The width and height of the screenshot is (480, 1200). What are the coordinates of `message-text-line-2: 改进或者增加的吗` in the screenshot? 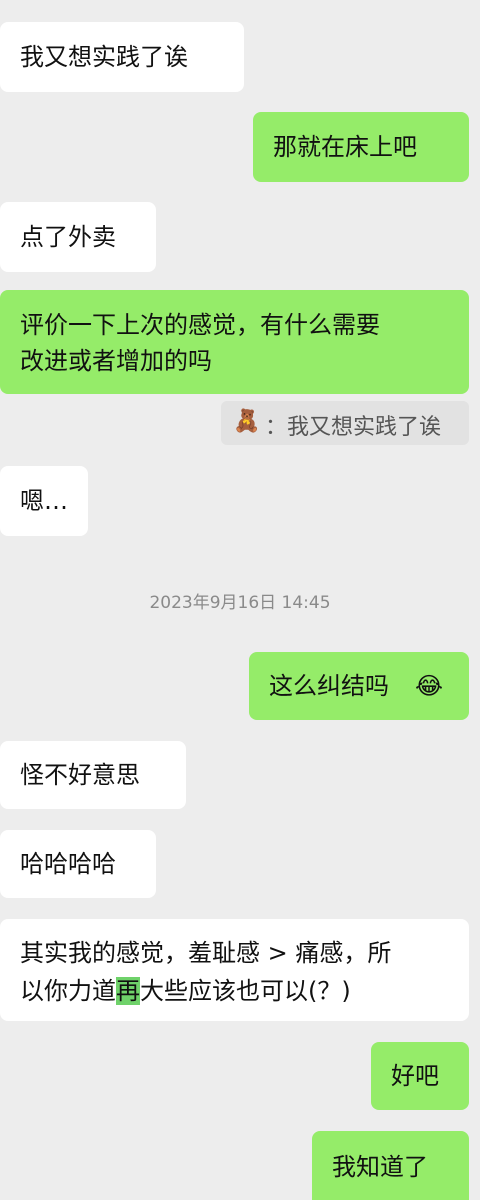 It's located at (116, 361).